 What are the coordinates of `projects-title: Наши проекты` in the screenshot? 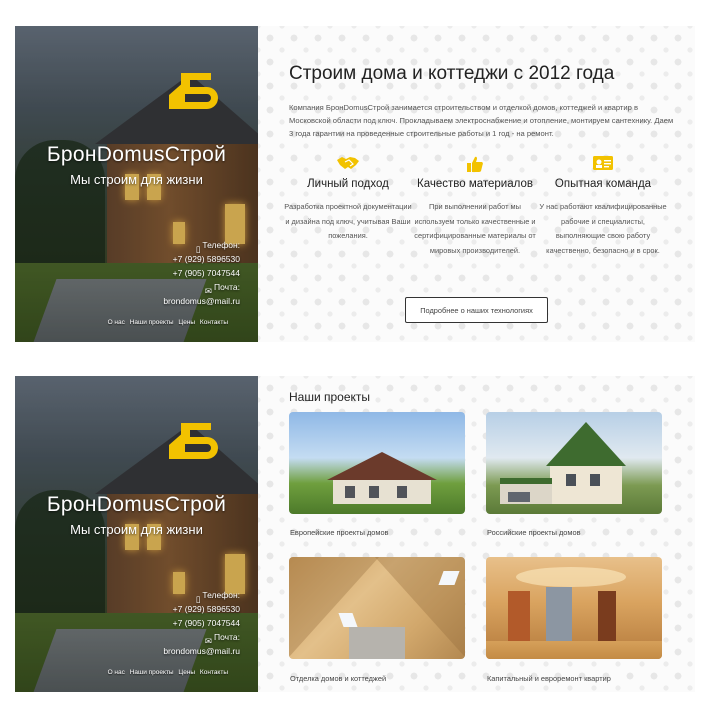 It's located at (330, 397).